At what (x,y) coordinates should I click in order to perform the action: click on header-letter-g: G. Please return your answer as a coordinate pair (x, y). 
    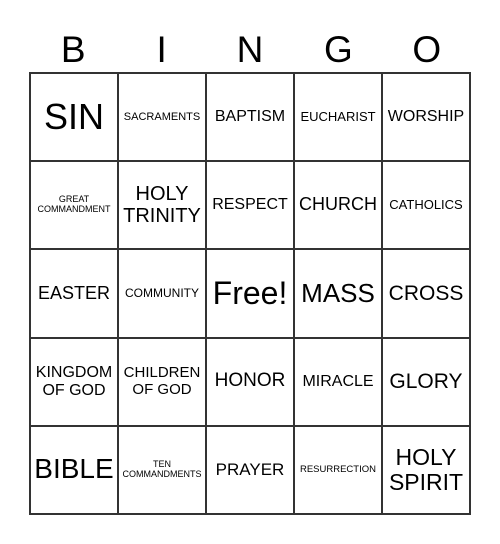
    Looking at the image, I should click on (338, 49).